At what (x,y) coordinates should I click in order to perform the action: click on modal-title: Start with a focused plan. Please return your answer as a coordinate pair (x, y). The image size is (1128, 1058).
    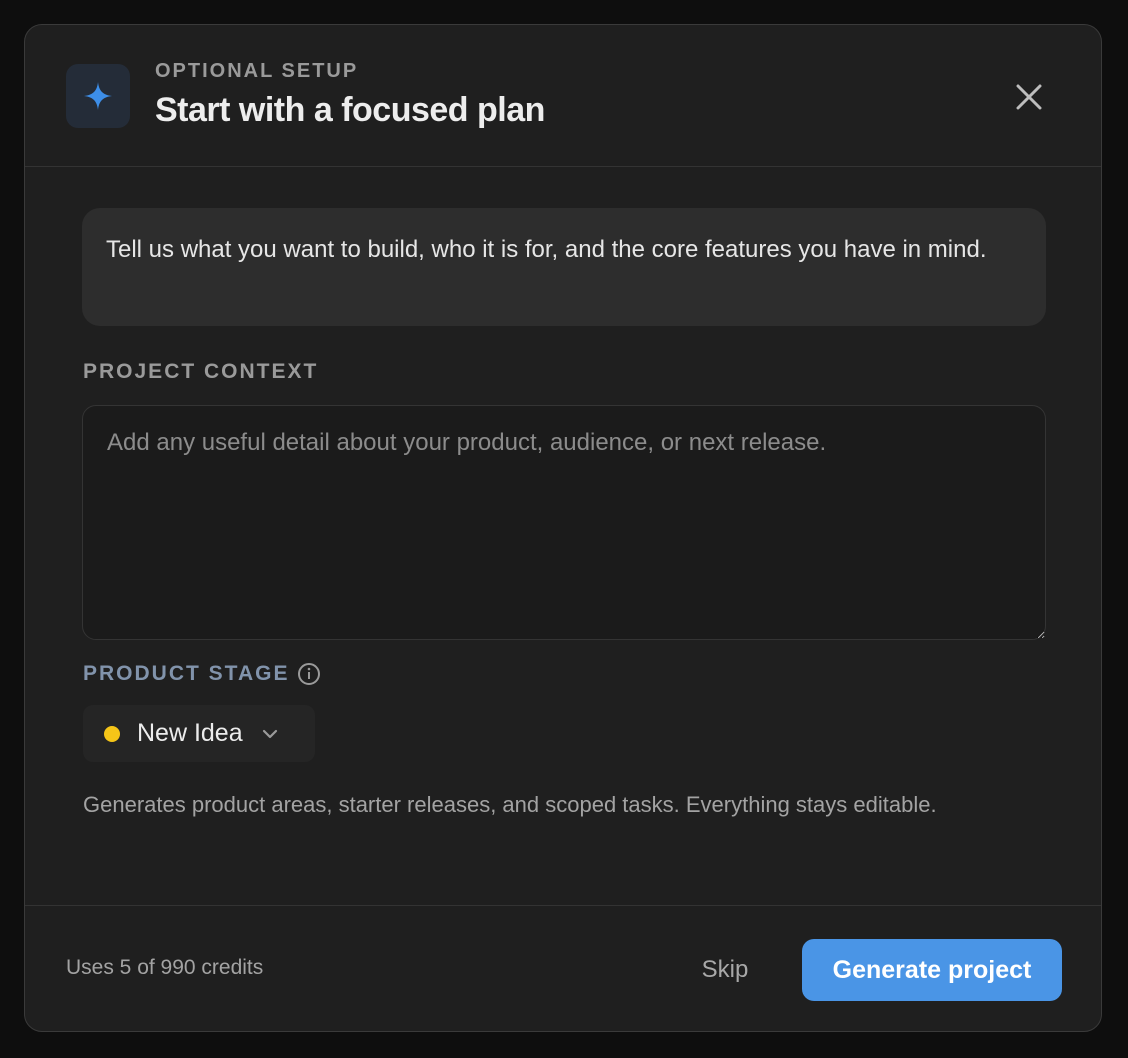
    Looking at the image, I should click on (350, 110).